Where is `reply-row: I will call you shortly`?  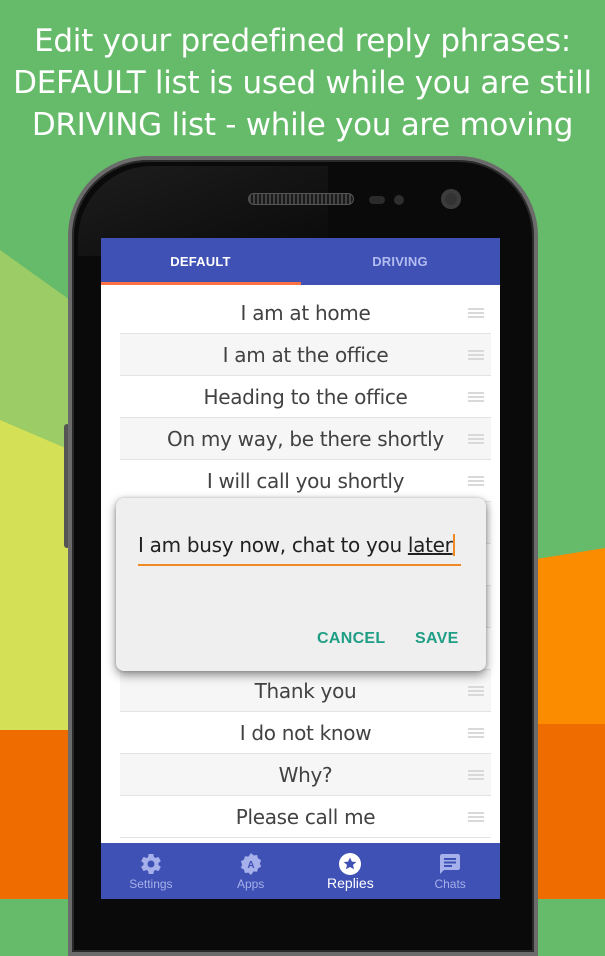
reply-row: I will call you shortly is located at coordinates (305, 481).